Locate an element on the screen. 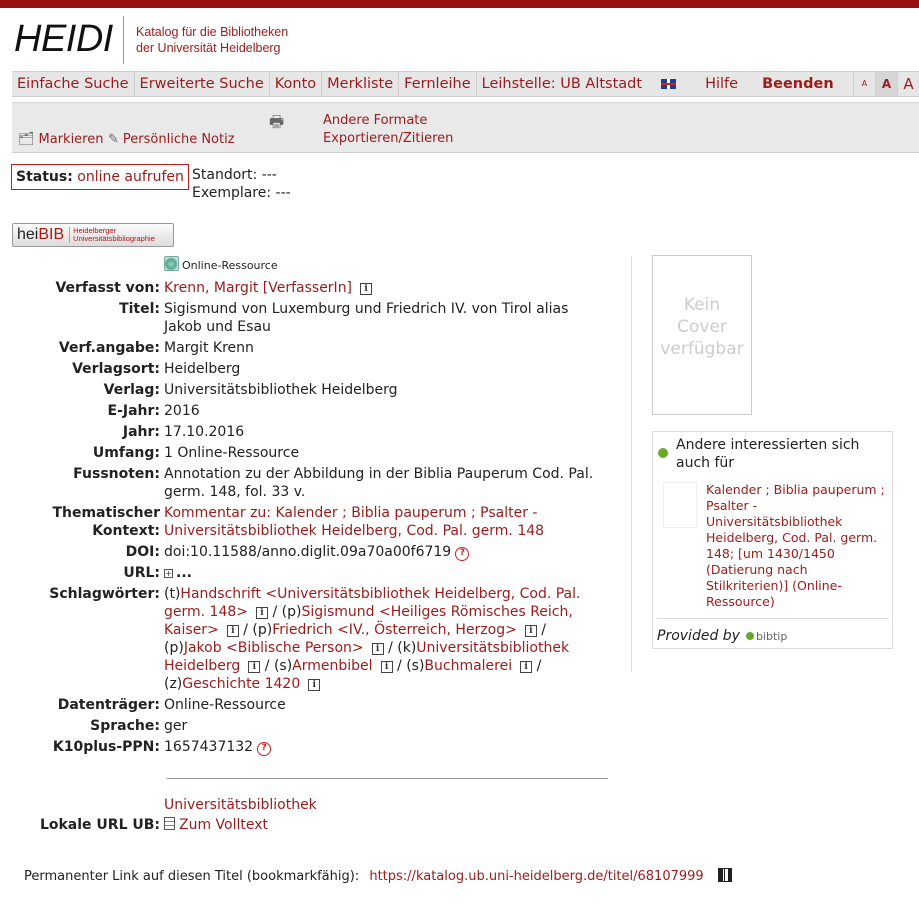  personal-note-button: ✎ Persönliche Notiz is located at coordinates (171, 139).